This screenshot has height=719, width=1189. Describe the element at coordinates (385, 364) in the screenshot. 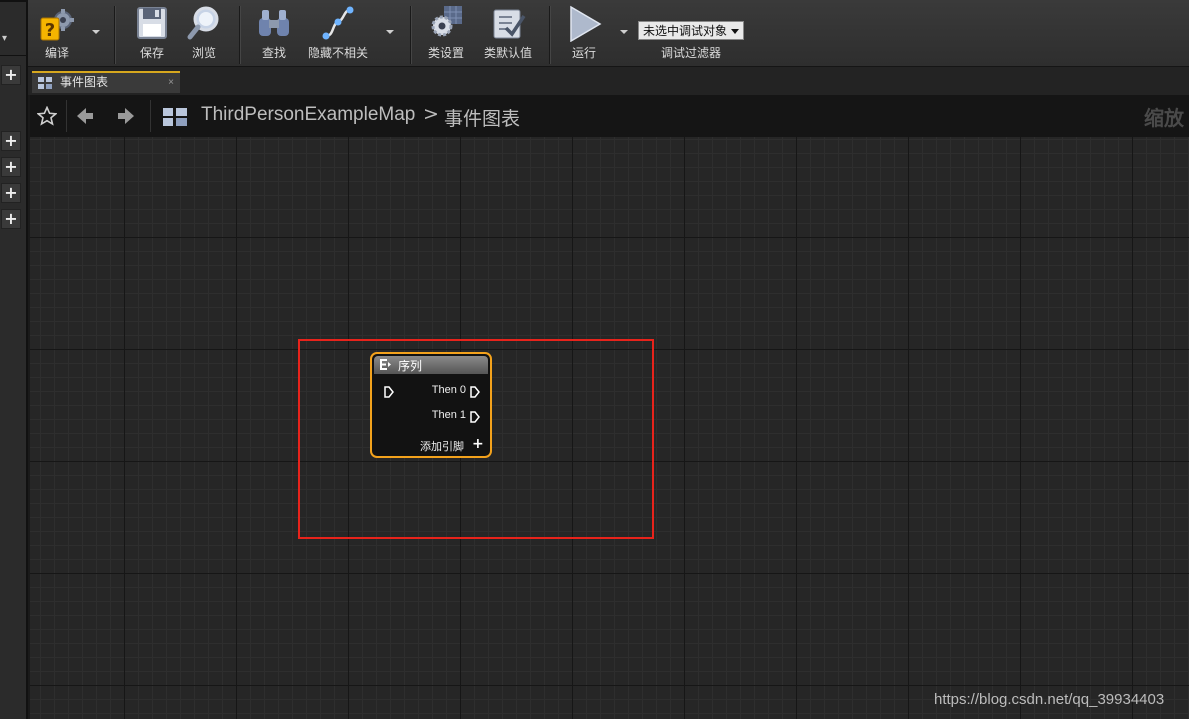

I see `sequence-icon` at that location.